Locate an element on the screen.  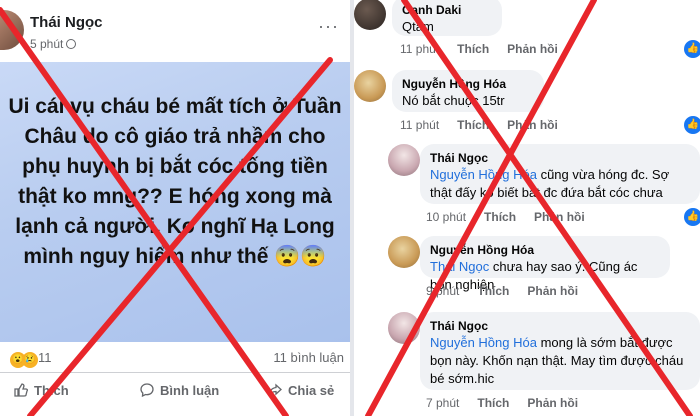
post-stats: 😮😢 11 11 bình luận is located at coordinates (175, 357).